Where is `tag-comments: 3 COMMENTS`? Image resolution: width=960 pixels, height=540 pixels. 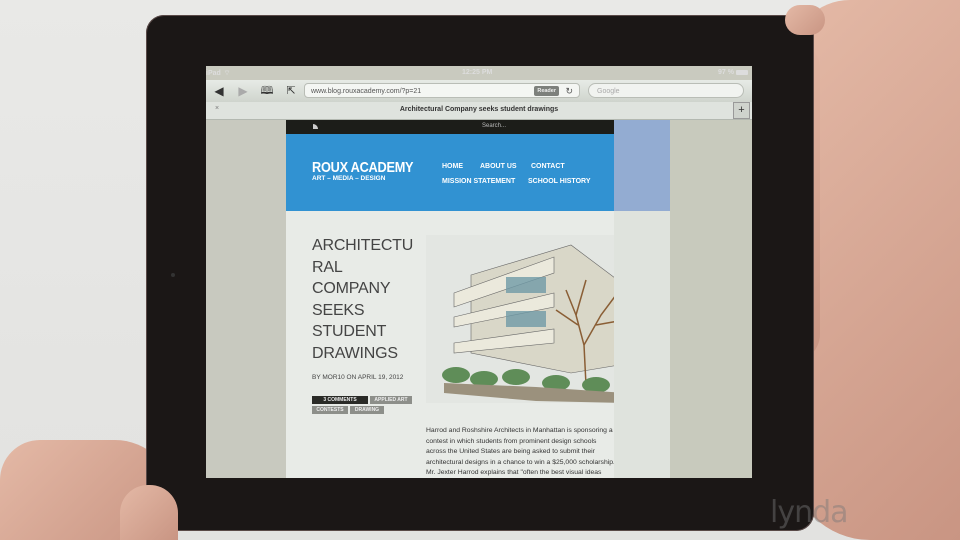
tag-comments: 3 COMMENTS is located at coordinates (340, 400).